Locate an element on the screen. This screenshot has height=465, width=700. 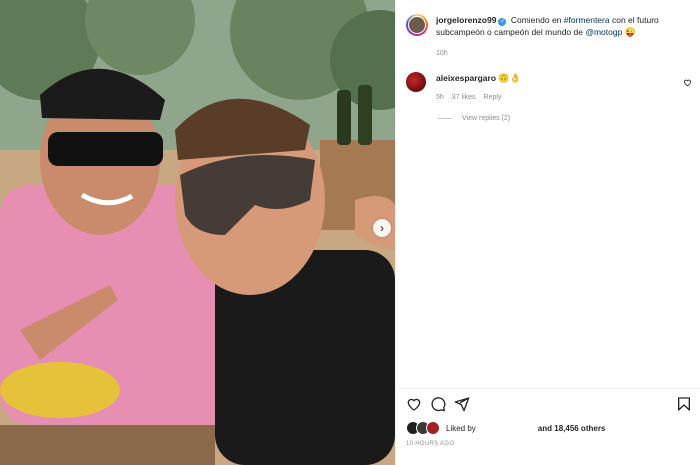
view-replies-button: View replies (2) is located at coordinates (474, 118).